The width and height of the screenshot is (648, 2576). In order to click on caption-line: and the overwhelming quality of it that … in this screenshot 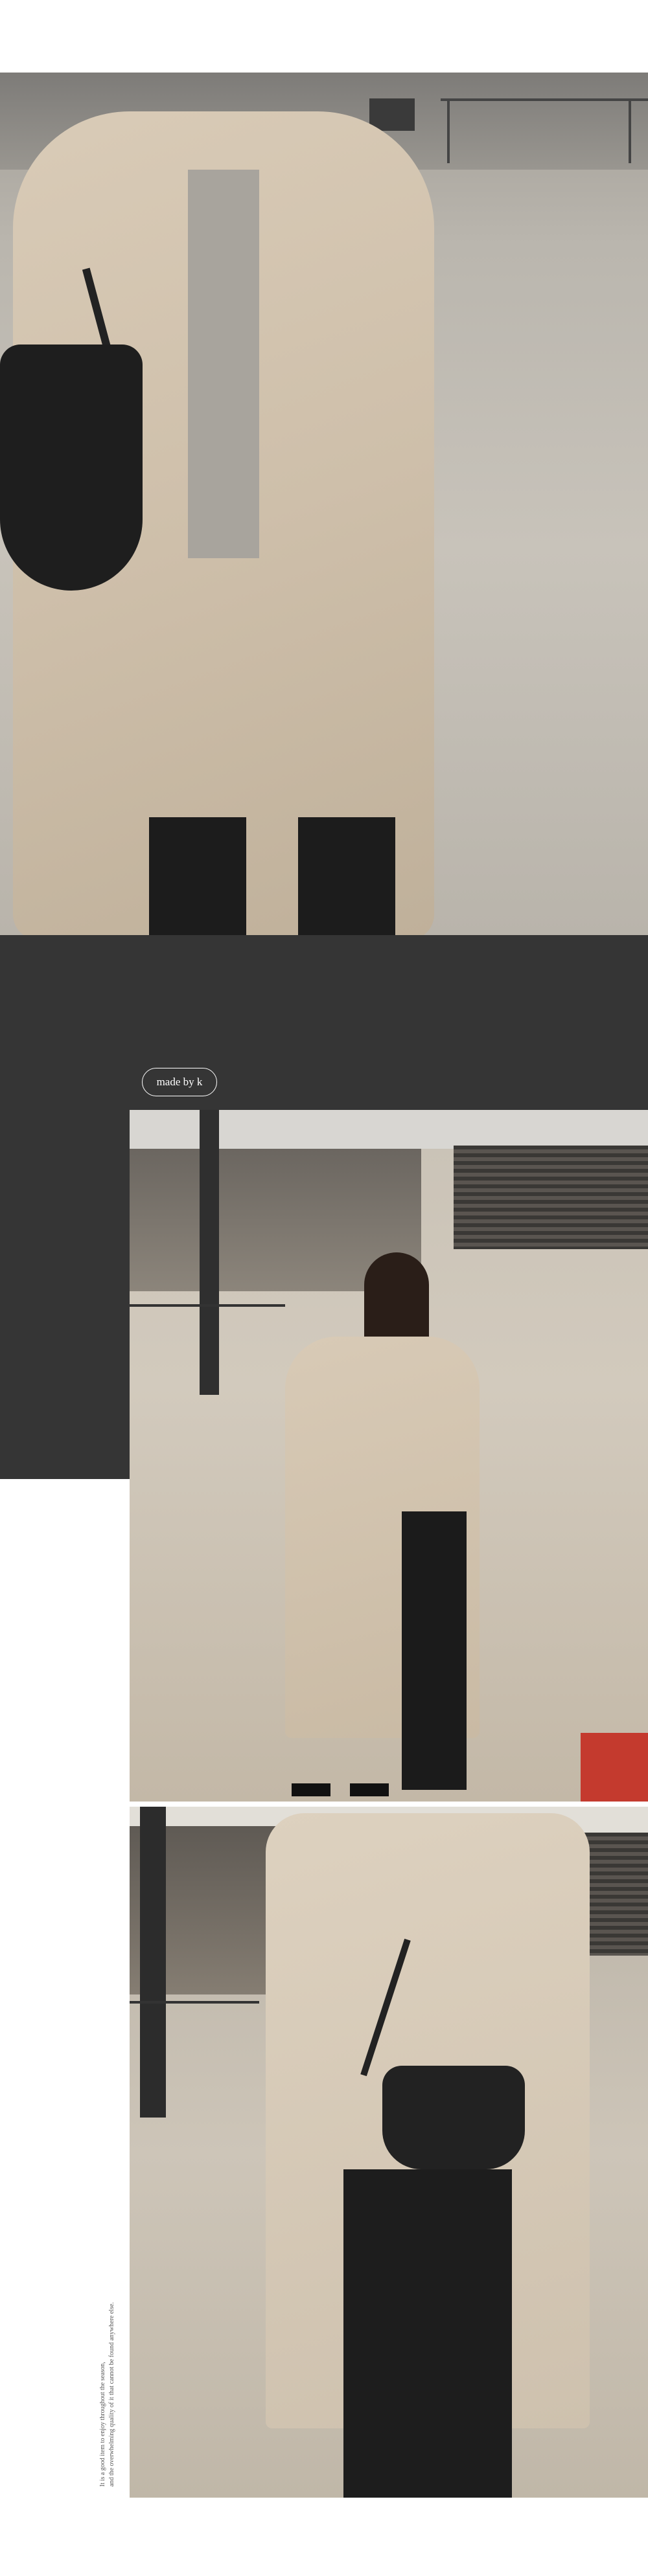, I will do `click(111, 2394)`.